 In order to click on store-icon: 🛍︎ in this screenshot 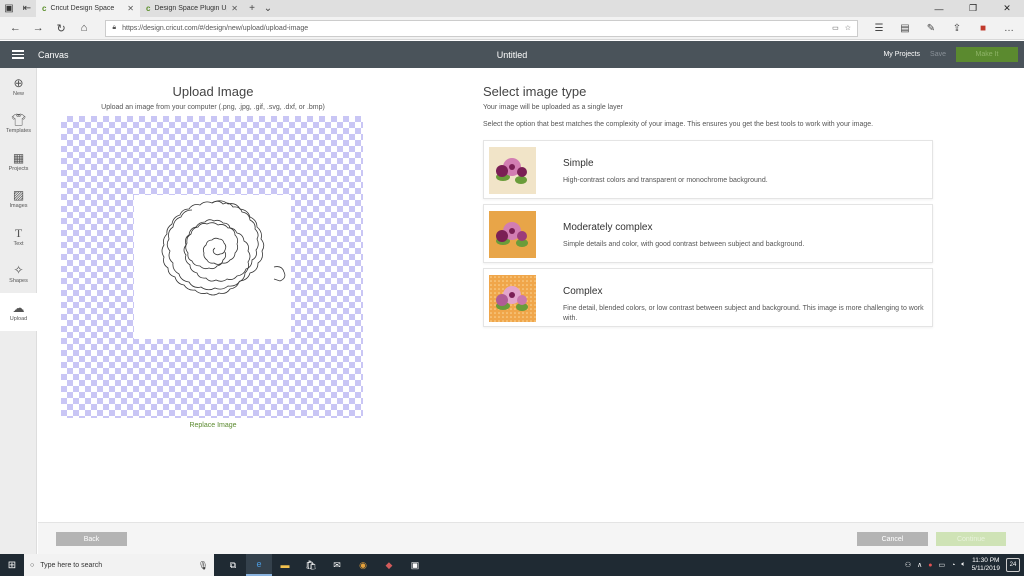, I will do `click(311, 565)`.